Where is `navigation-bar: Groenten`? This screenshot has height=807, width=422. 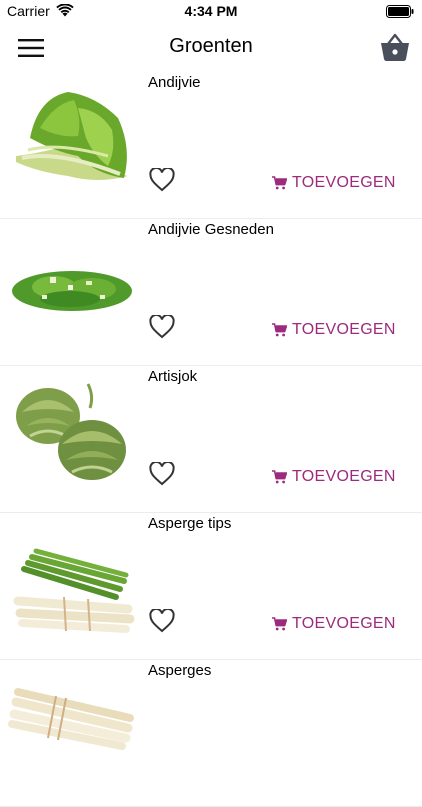 navigation-bar: Groenten is located at coordinates (211, 47).